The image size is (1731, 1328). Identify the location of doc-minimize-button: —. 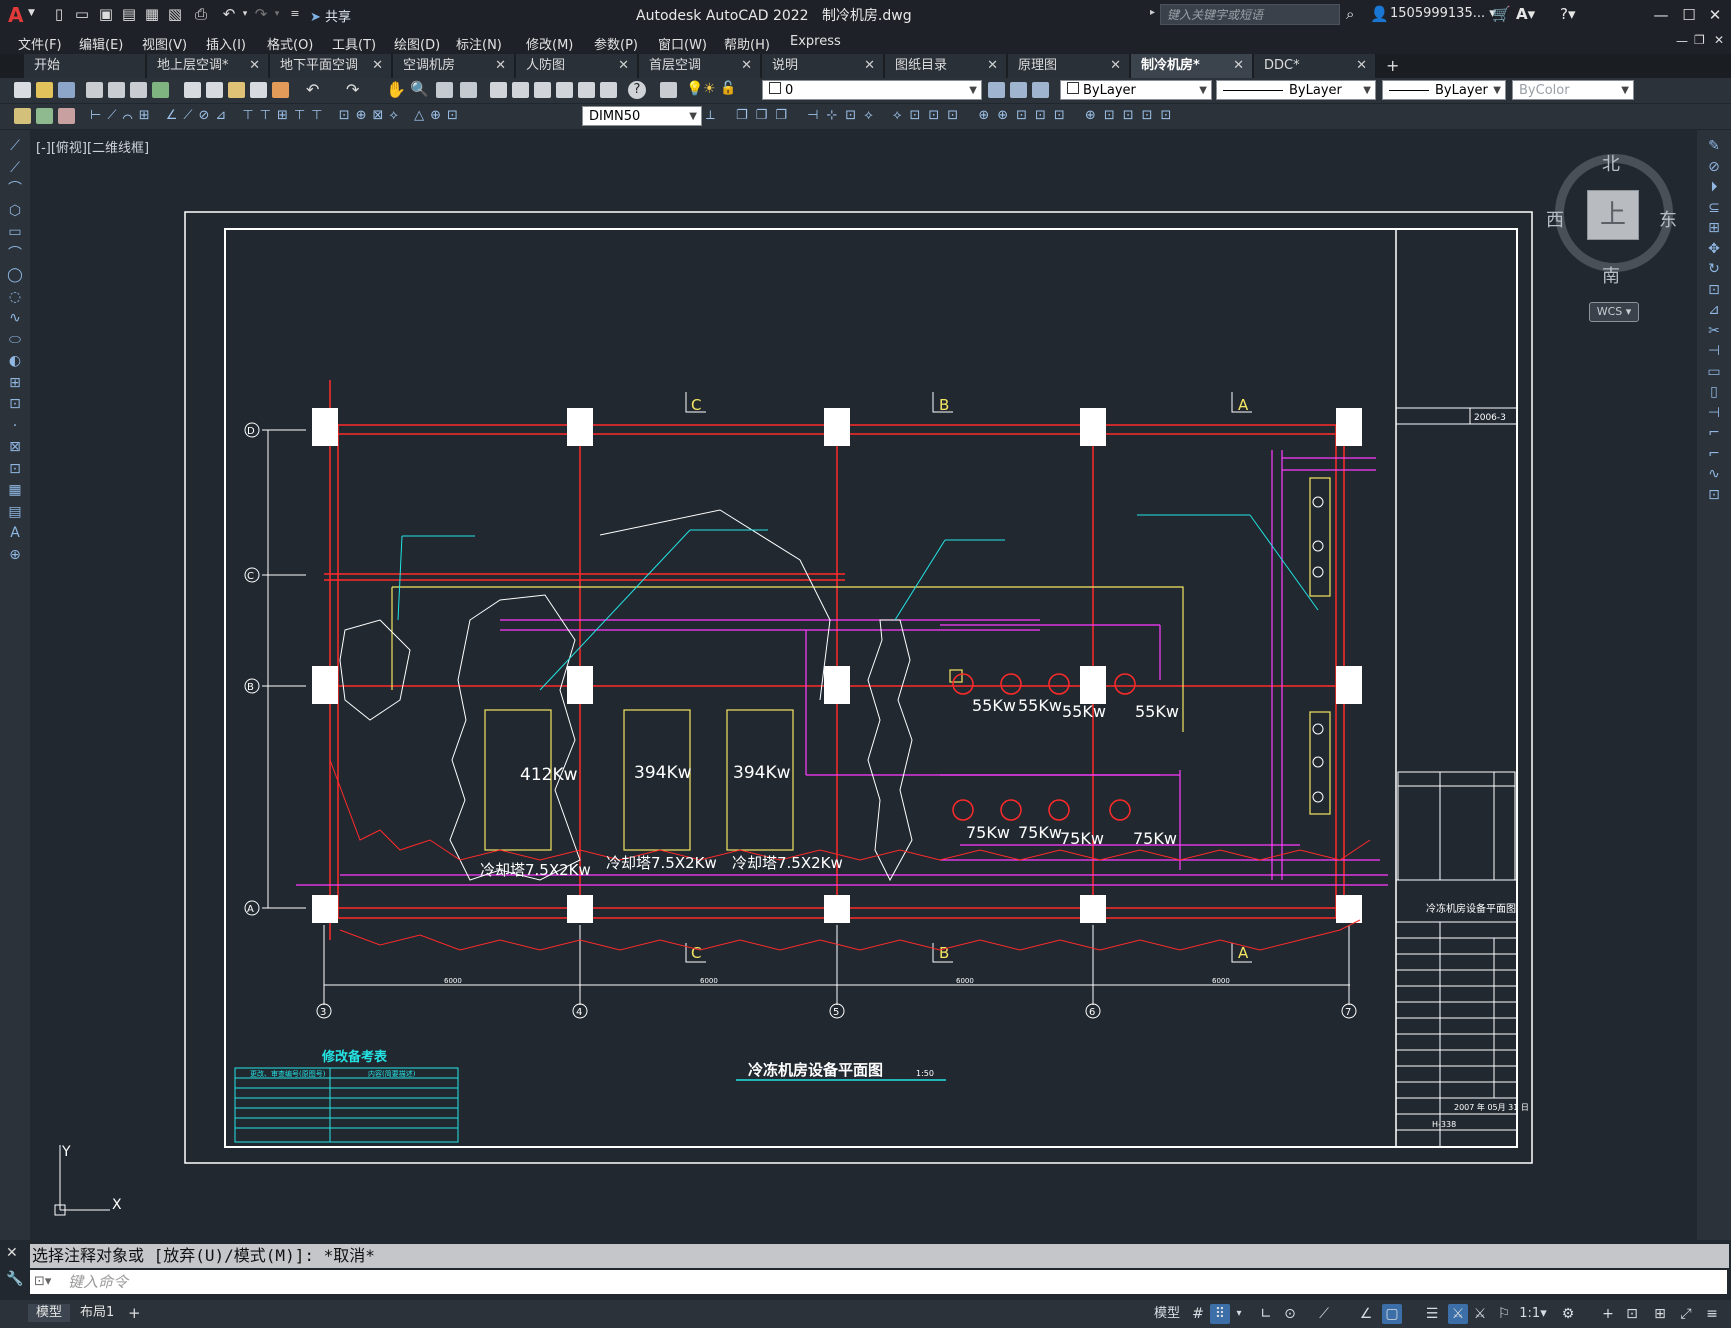
(1682, 41).